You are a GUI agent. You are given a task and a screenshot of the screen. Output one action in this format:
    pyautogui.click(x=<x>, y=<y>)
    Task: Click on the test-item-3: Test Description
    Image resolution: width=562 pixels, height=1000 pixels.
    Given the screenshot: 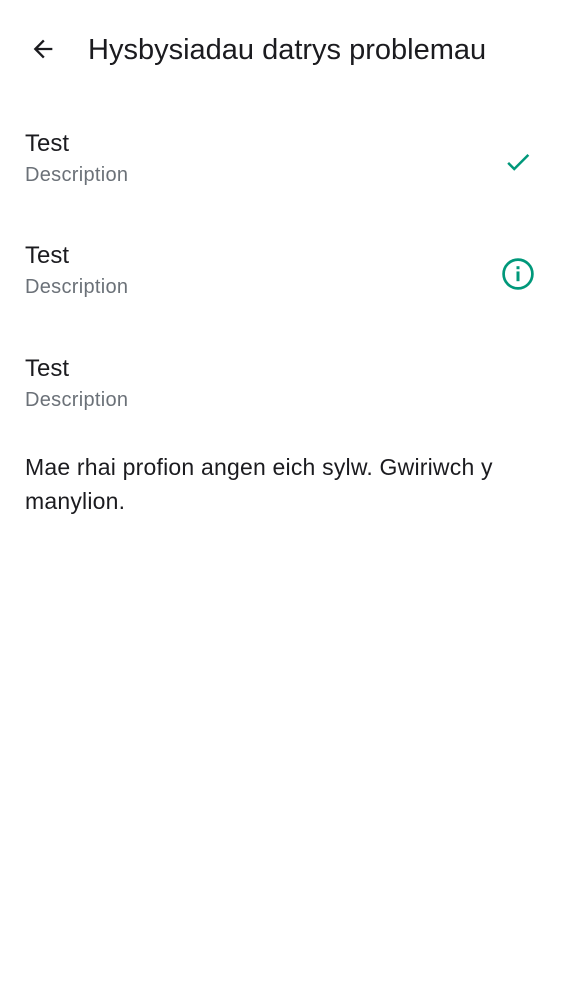 What is the action you would take?
    pyautogui.click(x=281, y=391)
    